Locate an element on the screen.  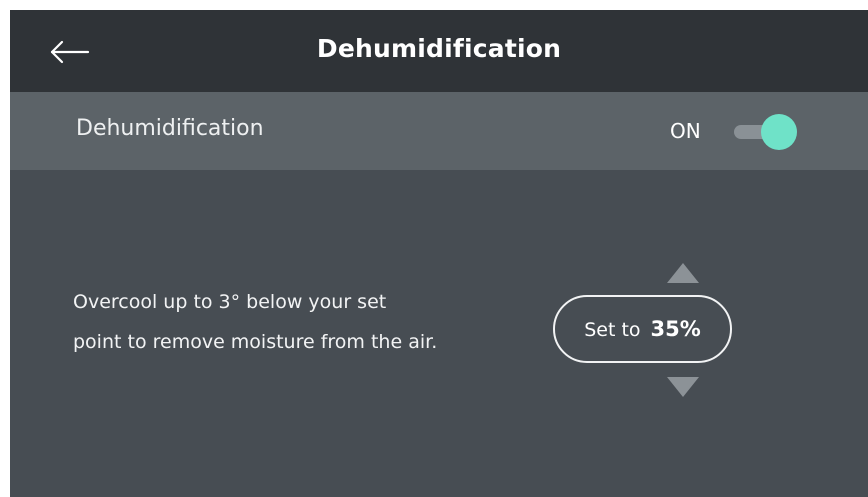
decrease-button is located at coordinates (683, 387).